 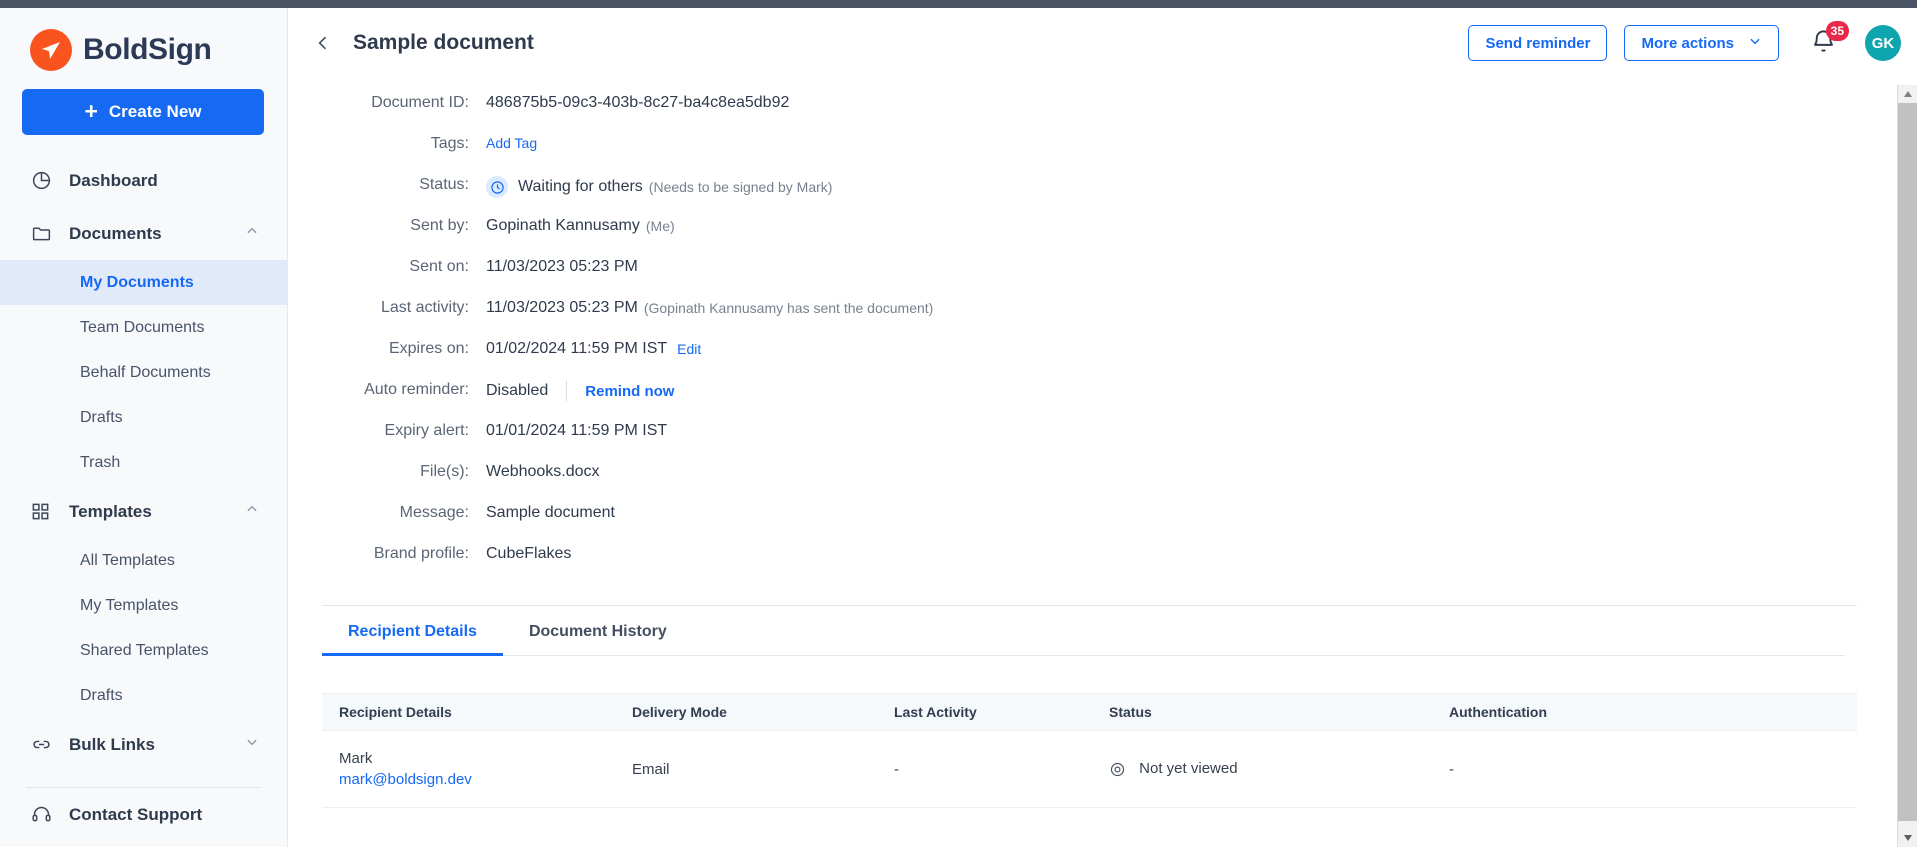 I want to click on send-reminder-label: Send reminder, so click(x=1538, y=43).